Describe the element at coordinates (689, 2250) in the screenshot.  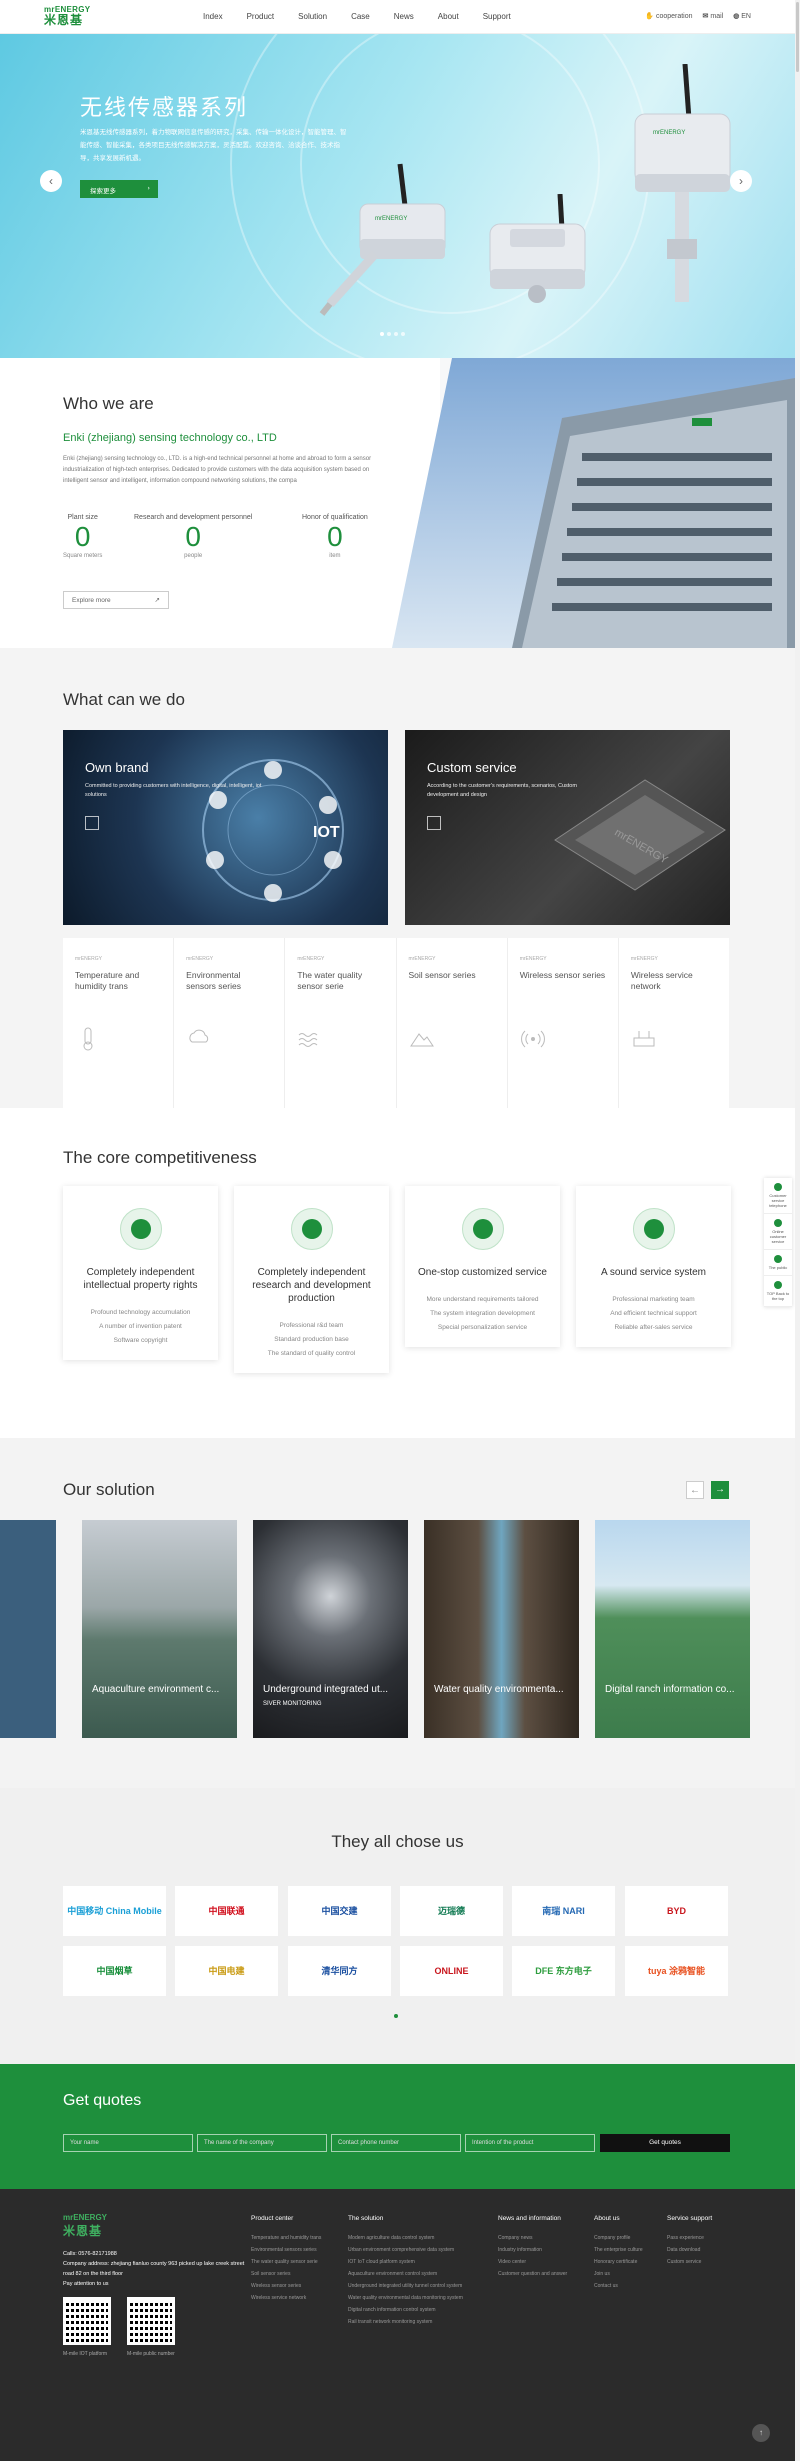
I see `footer-link: Data download` at that location.